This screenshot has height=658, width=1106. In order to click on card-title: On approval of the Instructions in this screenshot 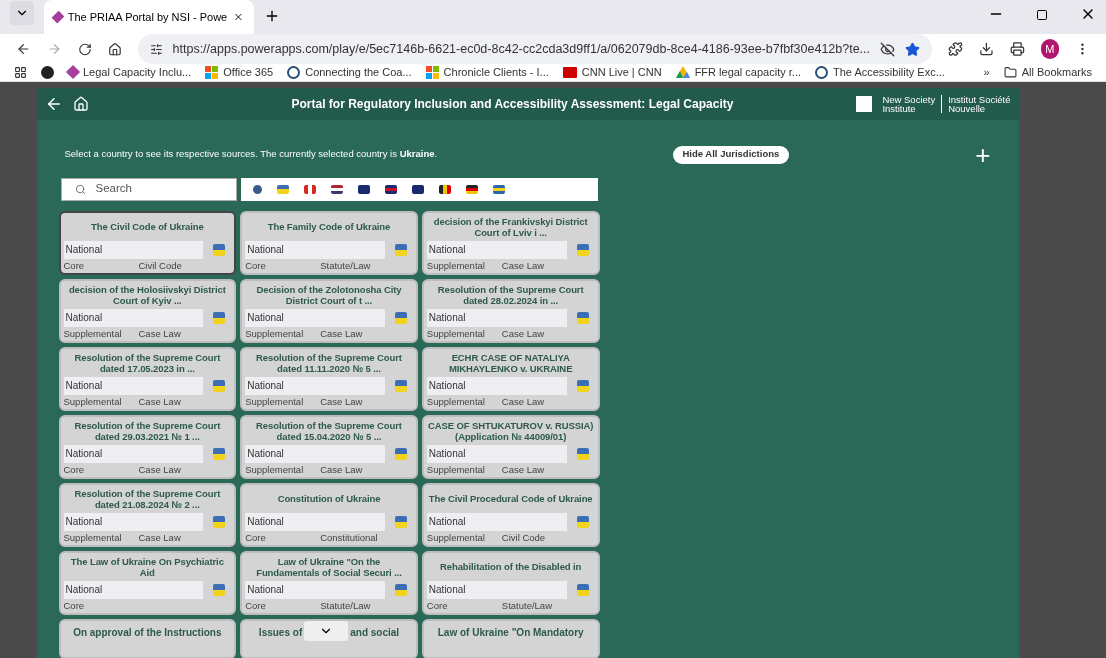, I will do `click(147, 632)`.